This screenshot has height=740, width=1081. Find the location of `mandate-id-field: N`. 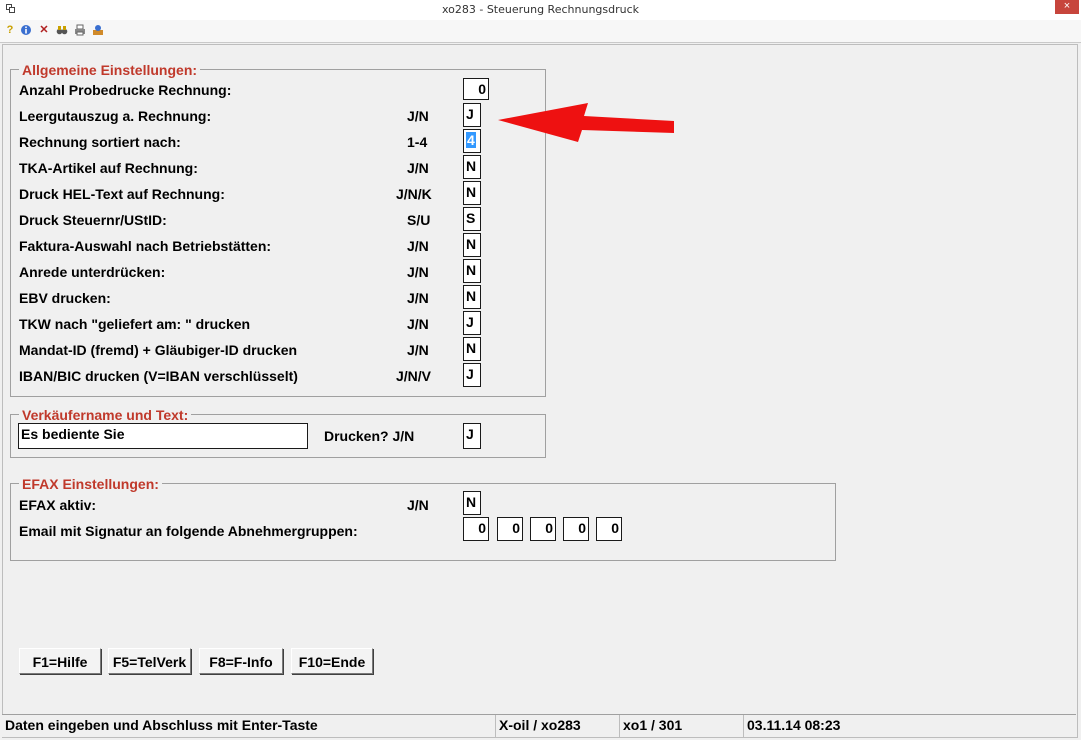

mandate-id-field: N is located at coordinates (472, 349).